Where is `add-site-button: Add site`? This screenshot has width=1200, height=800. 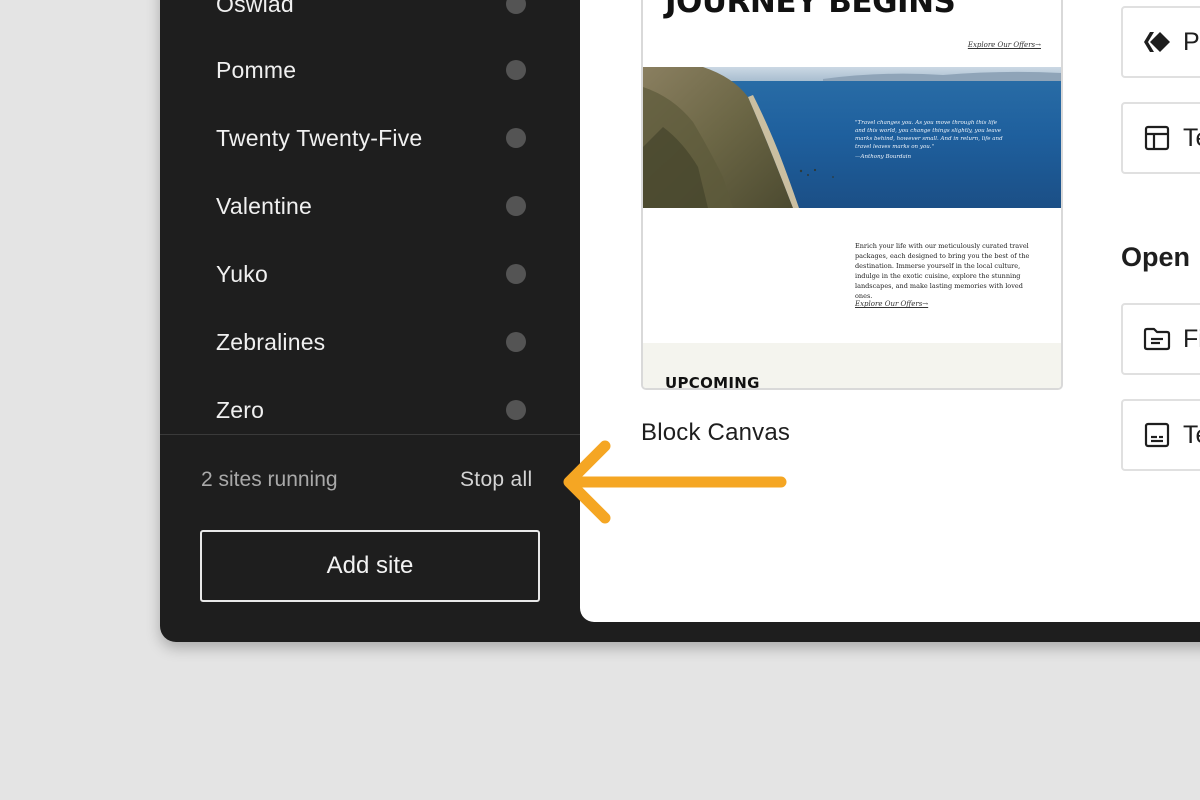
add-site-button: Add site is located at coordinates (370, 566).